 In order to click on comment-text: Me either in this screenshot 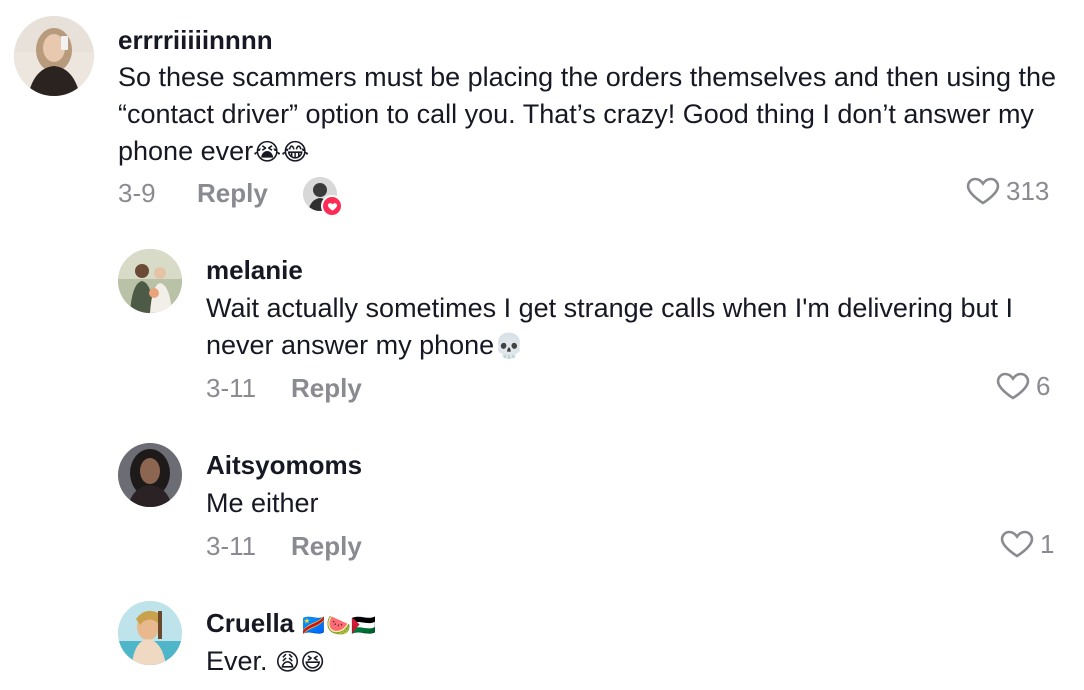, I will do `click(631, 503)`.